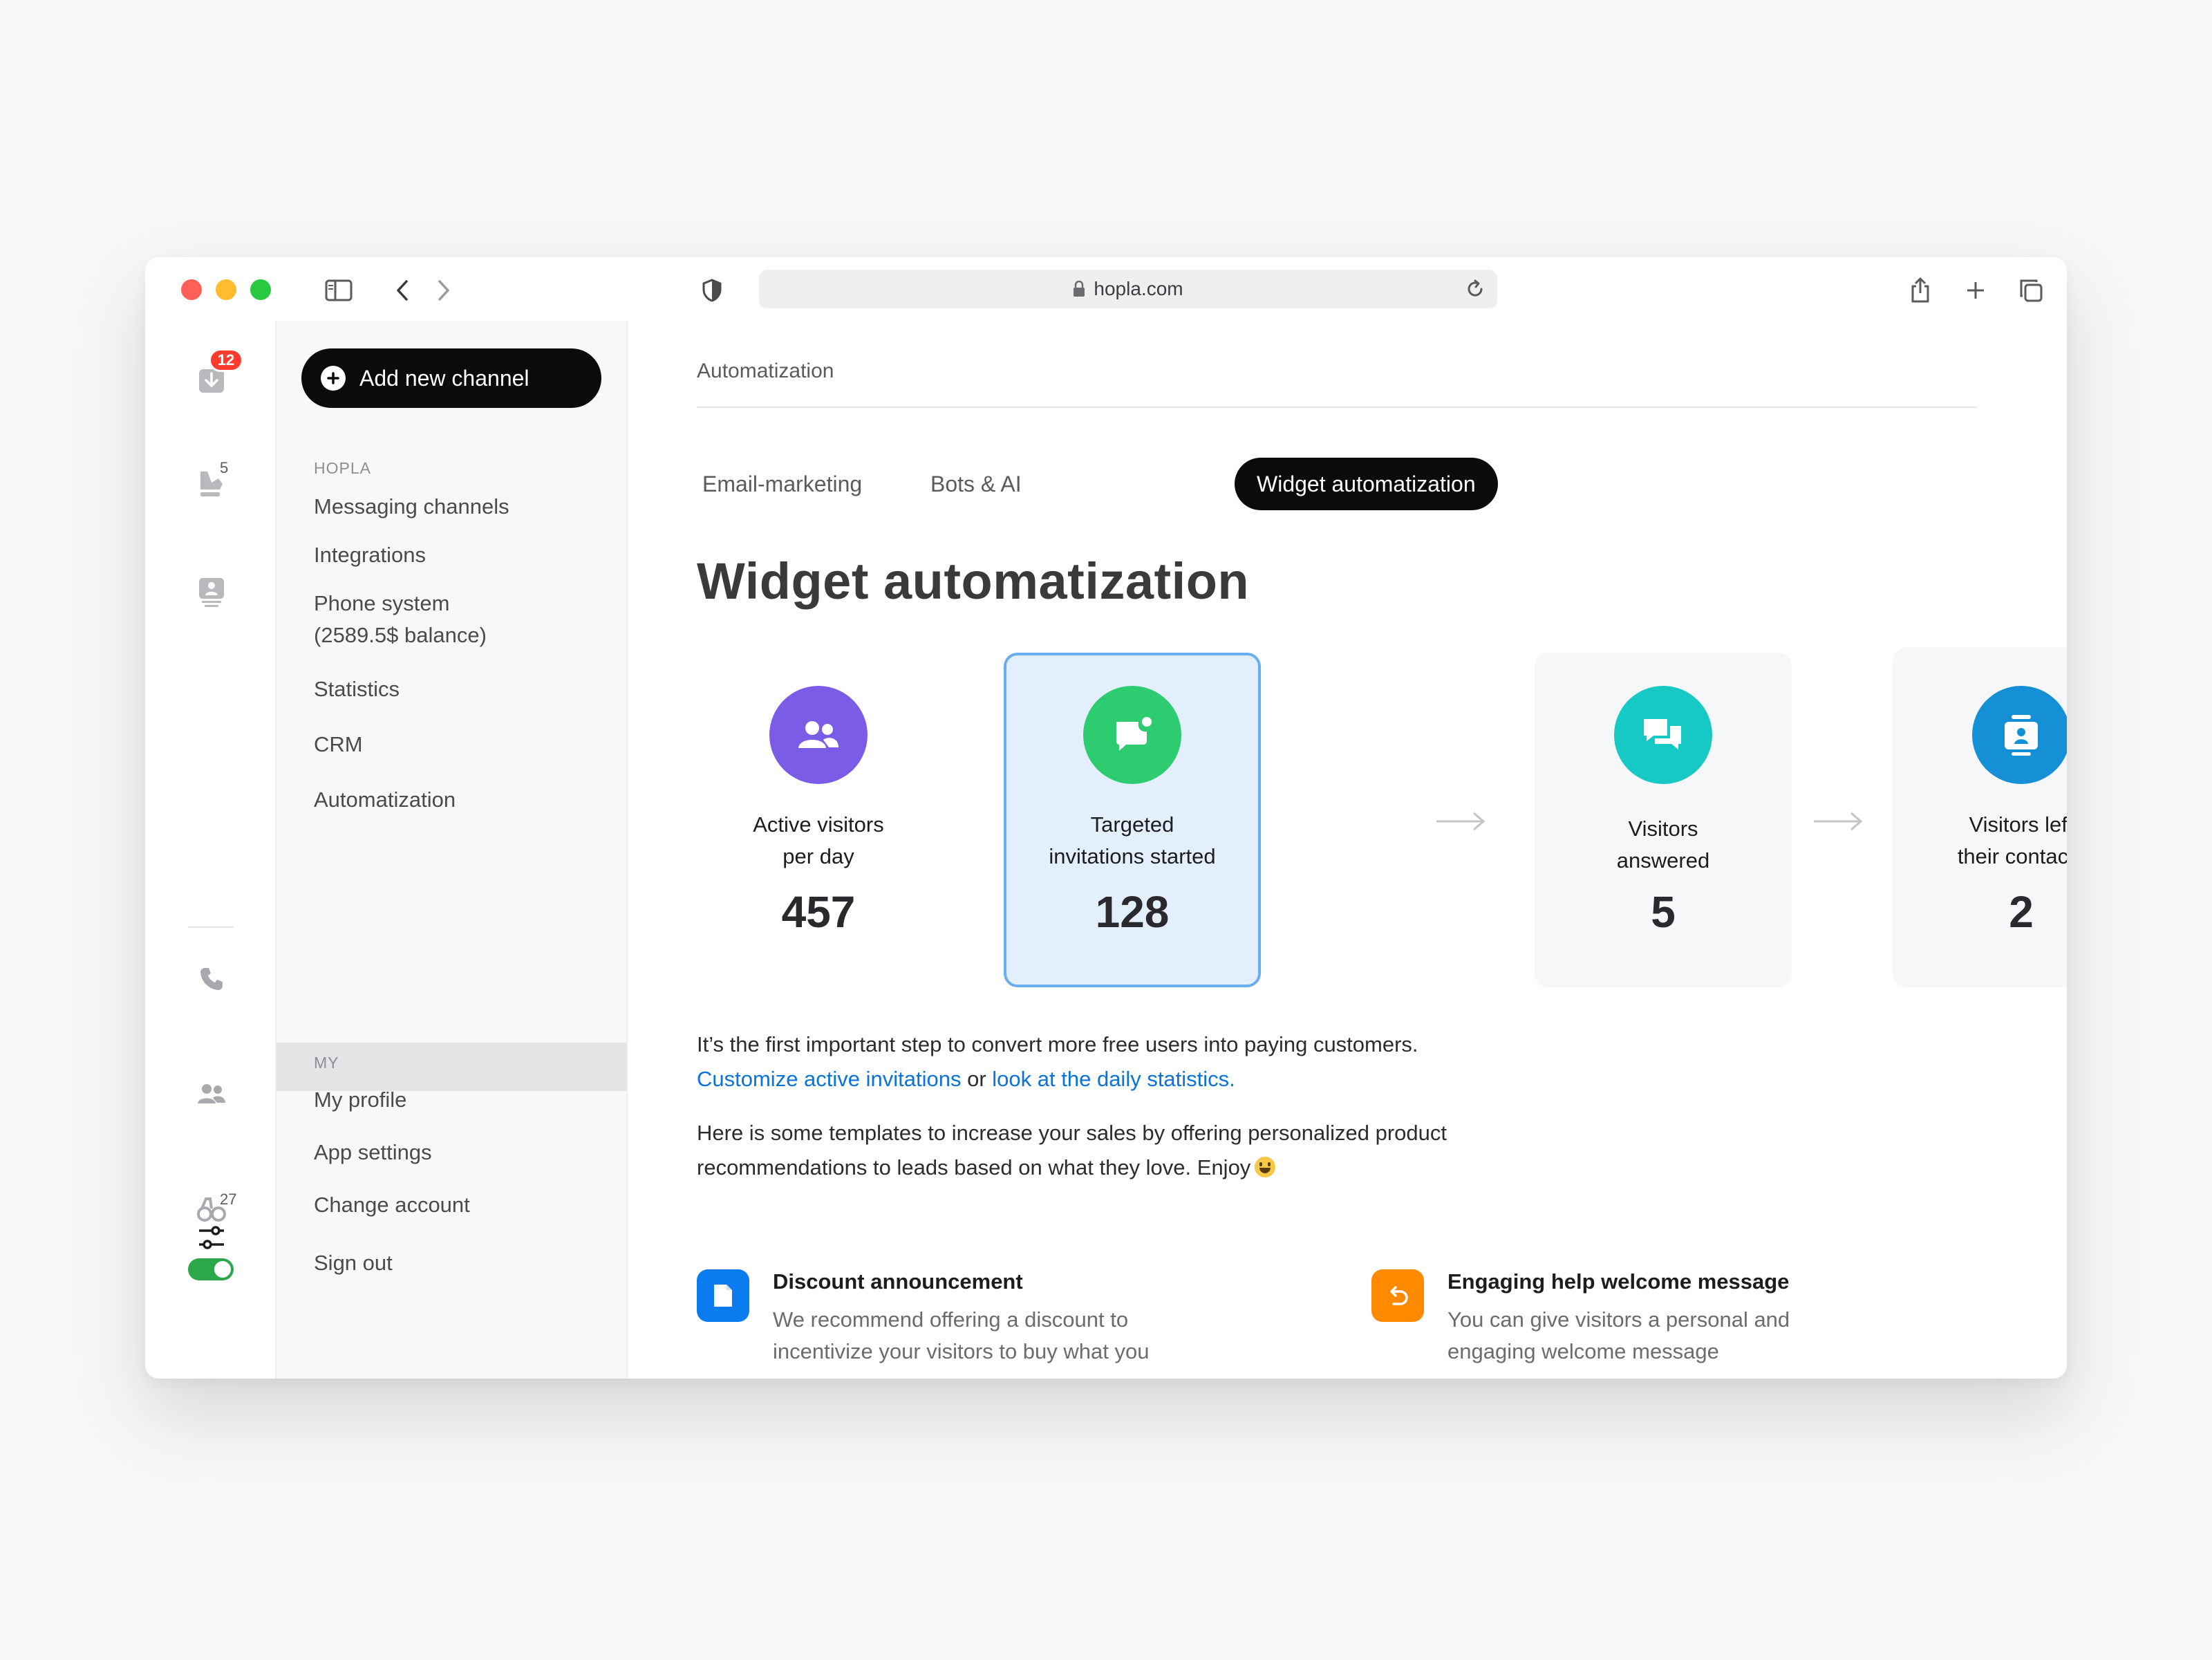  Describe the element at coordinates (723, 1295) in the screenshot. I see `document-icon` at that location.